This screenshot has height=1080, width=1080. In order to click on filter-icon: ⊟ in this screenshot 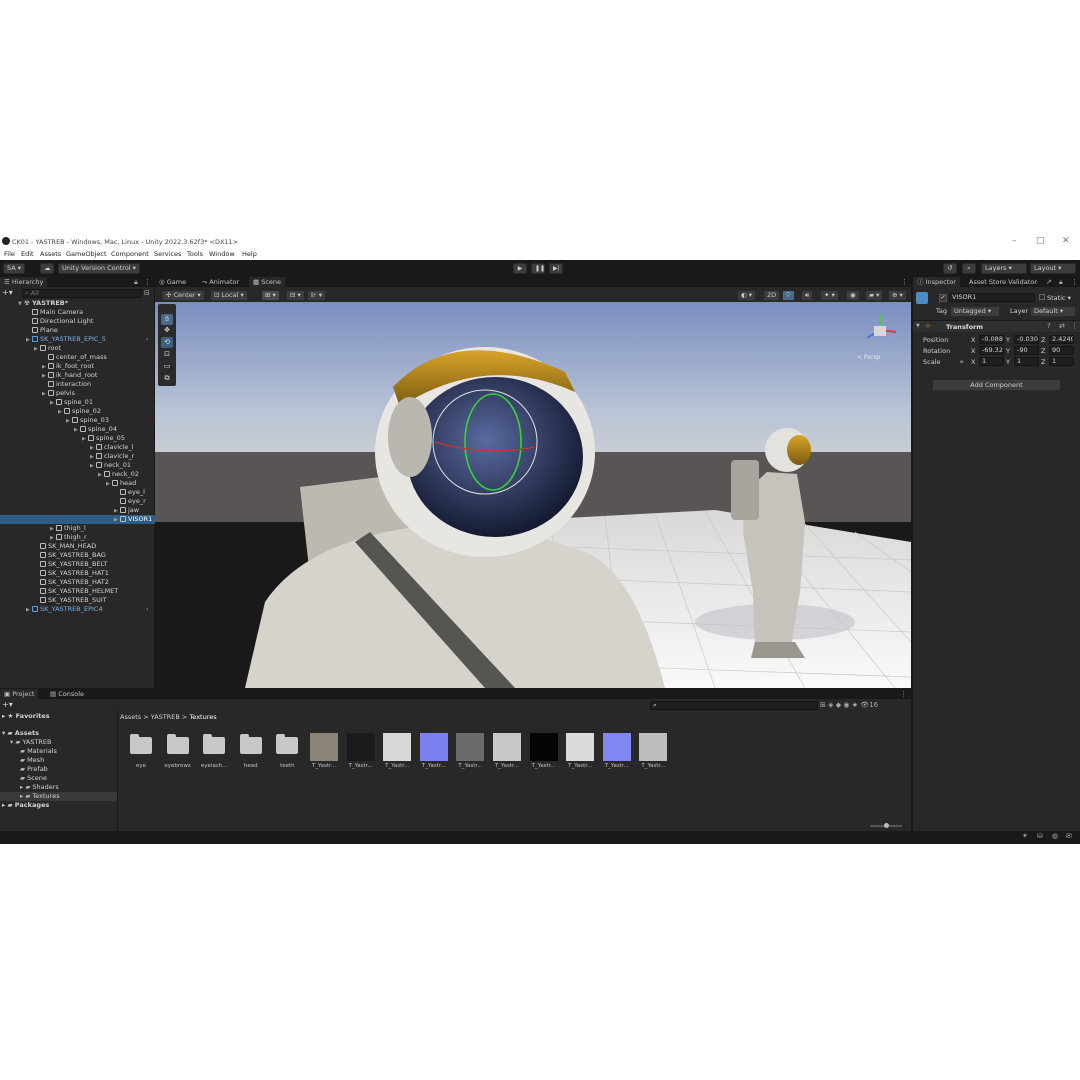, I will do `click(147, 293)`.